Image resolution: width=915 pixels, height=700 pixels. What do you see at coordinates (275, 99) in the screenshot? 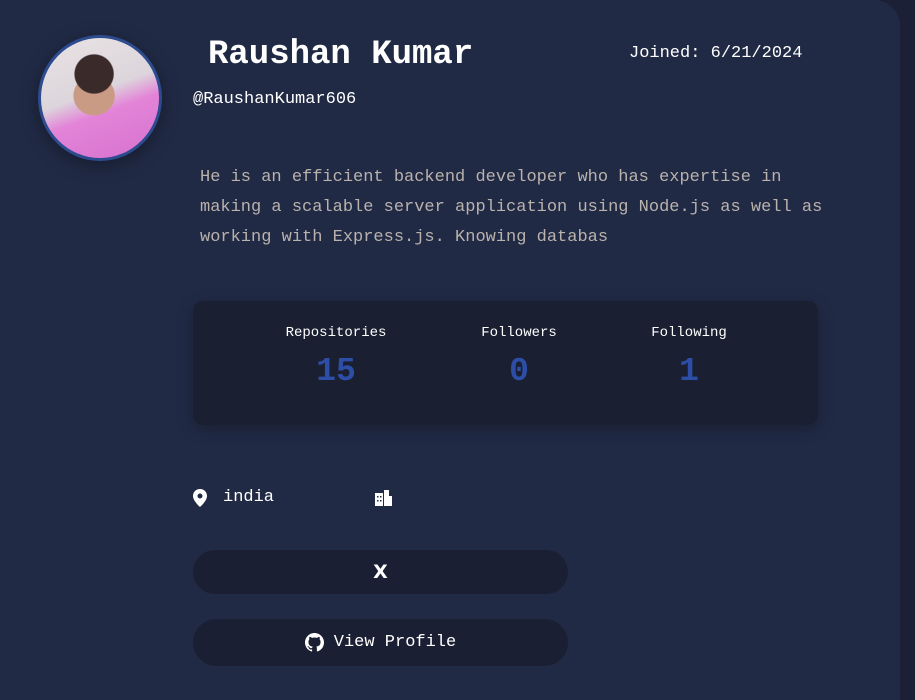
I see `profile-handle: @RaushanKumar606` at bounding box center [275, 99].